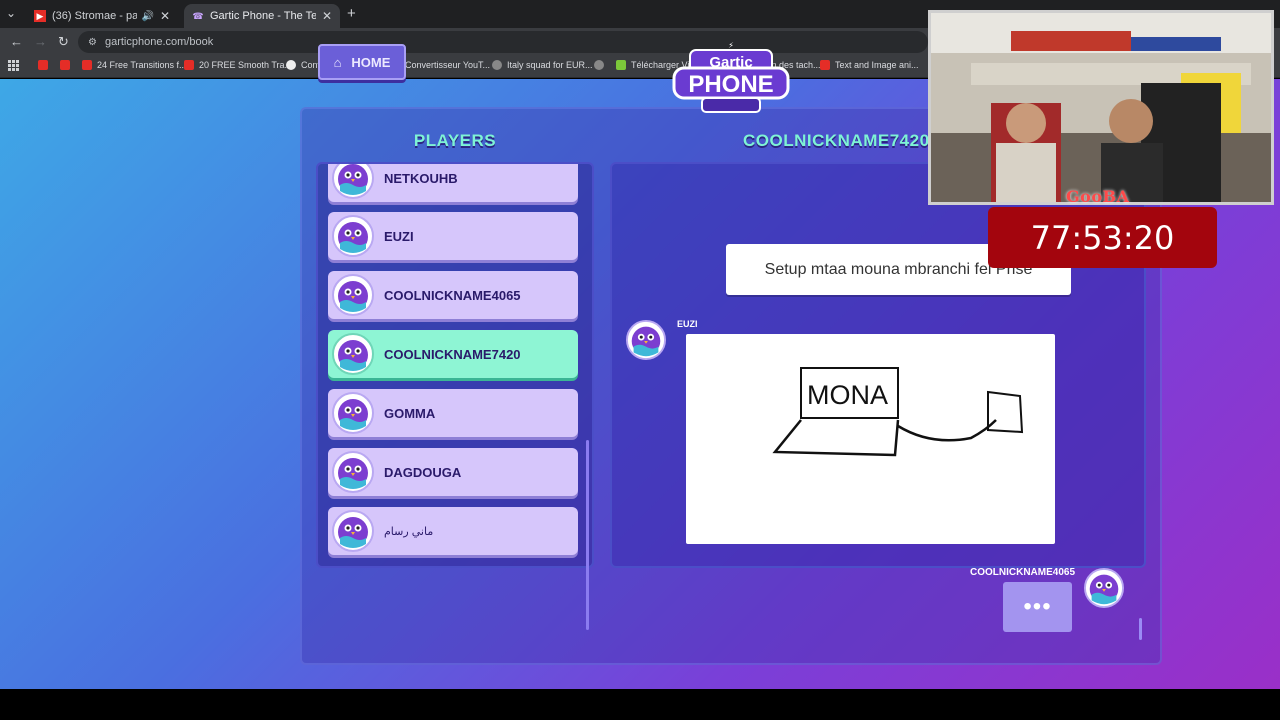 The width and height of the screenshot is (1280, 720). I want to click on player-row: GOMMA, so click(453, 413).